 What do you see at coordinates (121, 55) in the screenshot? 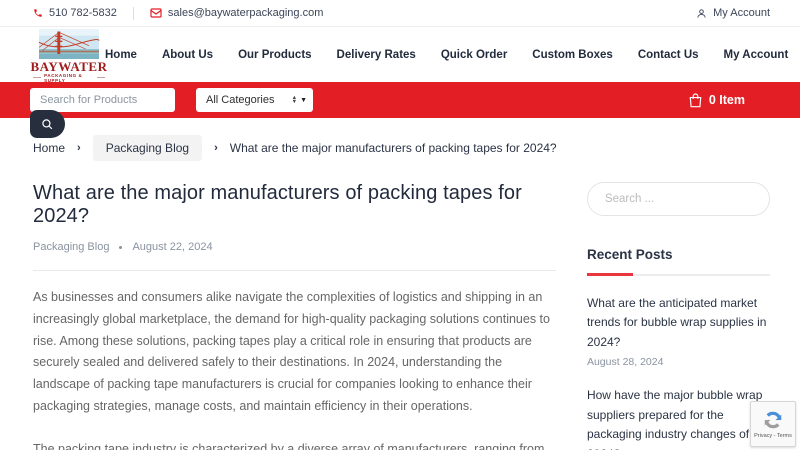
I see `nav-item-home: Home` at bounding box center [121, 55].